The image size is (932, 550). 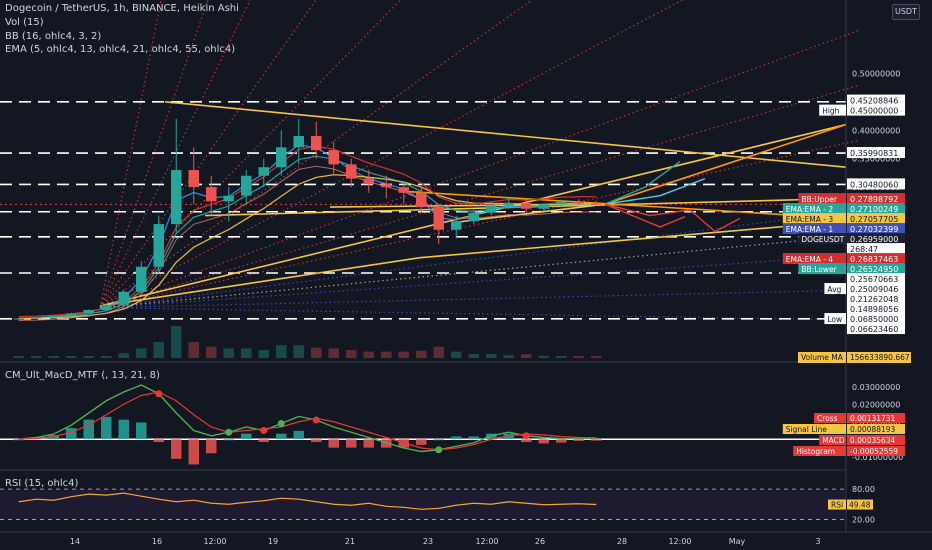 I want to click on macd-tag-label: MACD, so click(x=833, y=440).